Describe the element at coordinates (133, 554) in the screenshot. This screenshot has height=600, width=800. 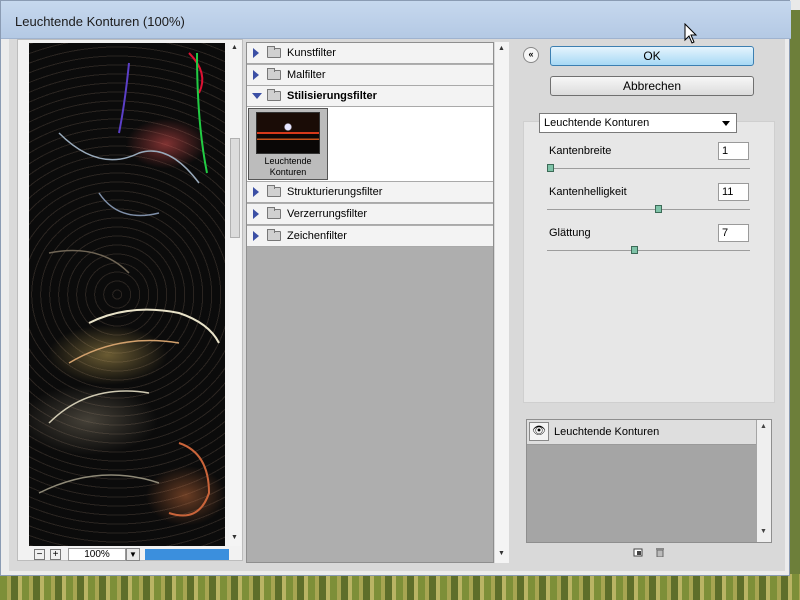
I see `chevron-down-icon: ▼` at that location.